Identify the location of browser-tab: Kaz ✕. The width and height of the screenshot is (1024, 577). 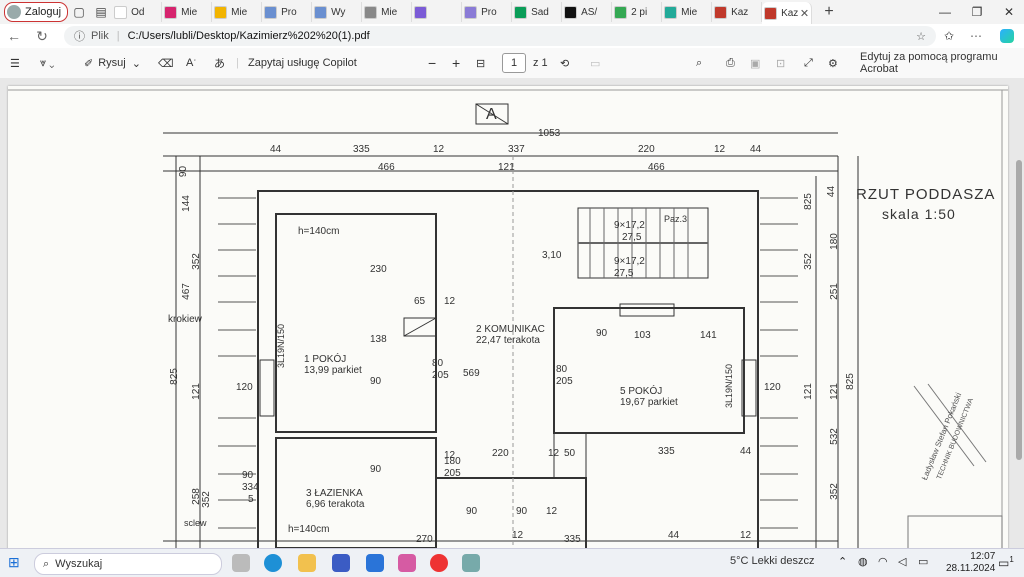
(787, 13).